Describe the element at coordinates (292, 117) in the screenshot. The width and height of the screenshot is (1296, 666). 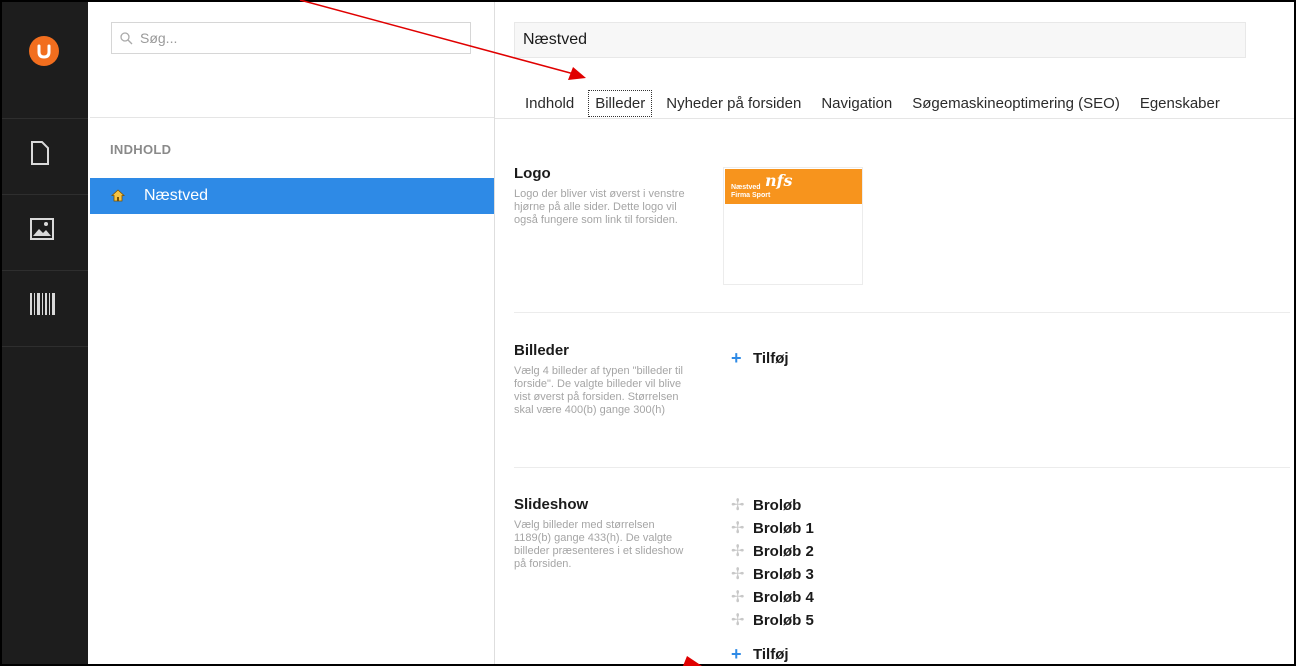
I see `tree-divider` at that location.